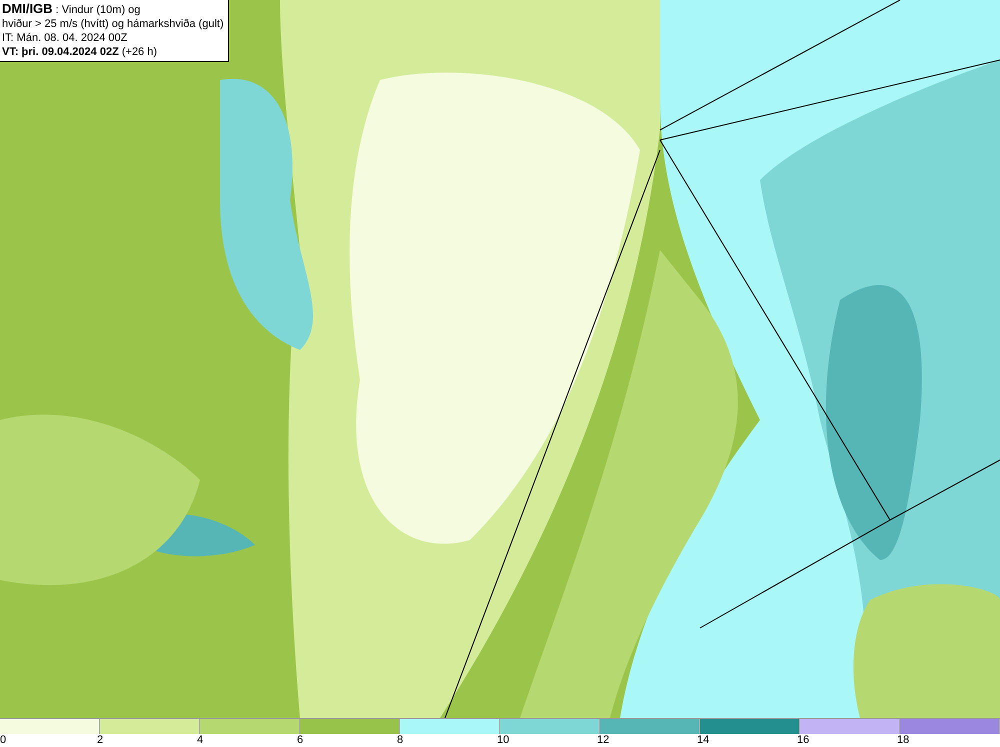 This screenshot has height=747, width=1000. What do you see at coordinates (503, 740) in the screenshot?
I see `legend-label: 10` at bounding box center [503, 740].